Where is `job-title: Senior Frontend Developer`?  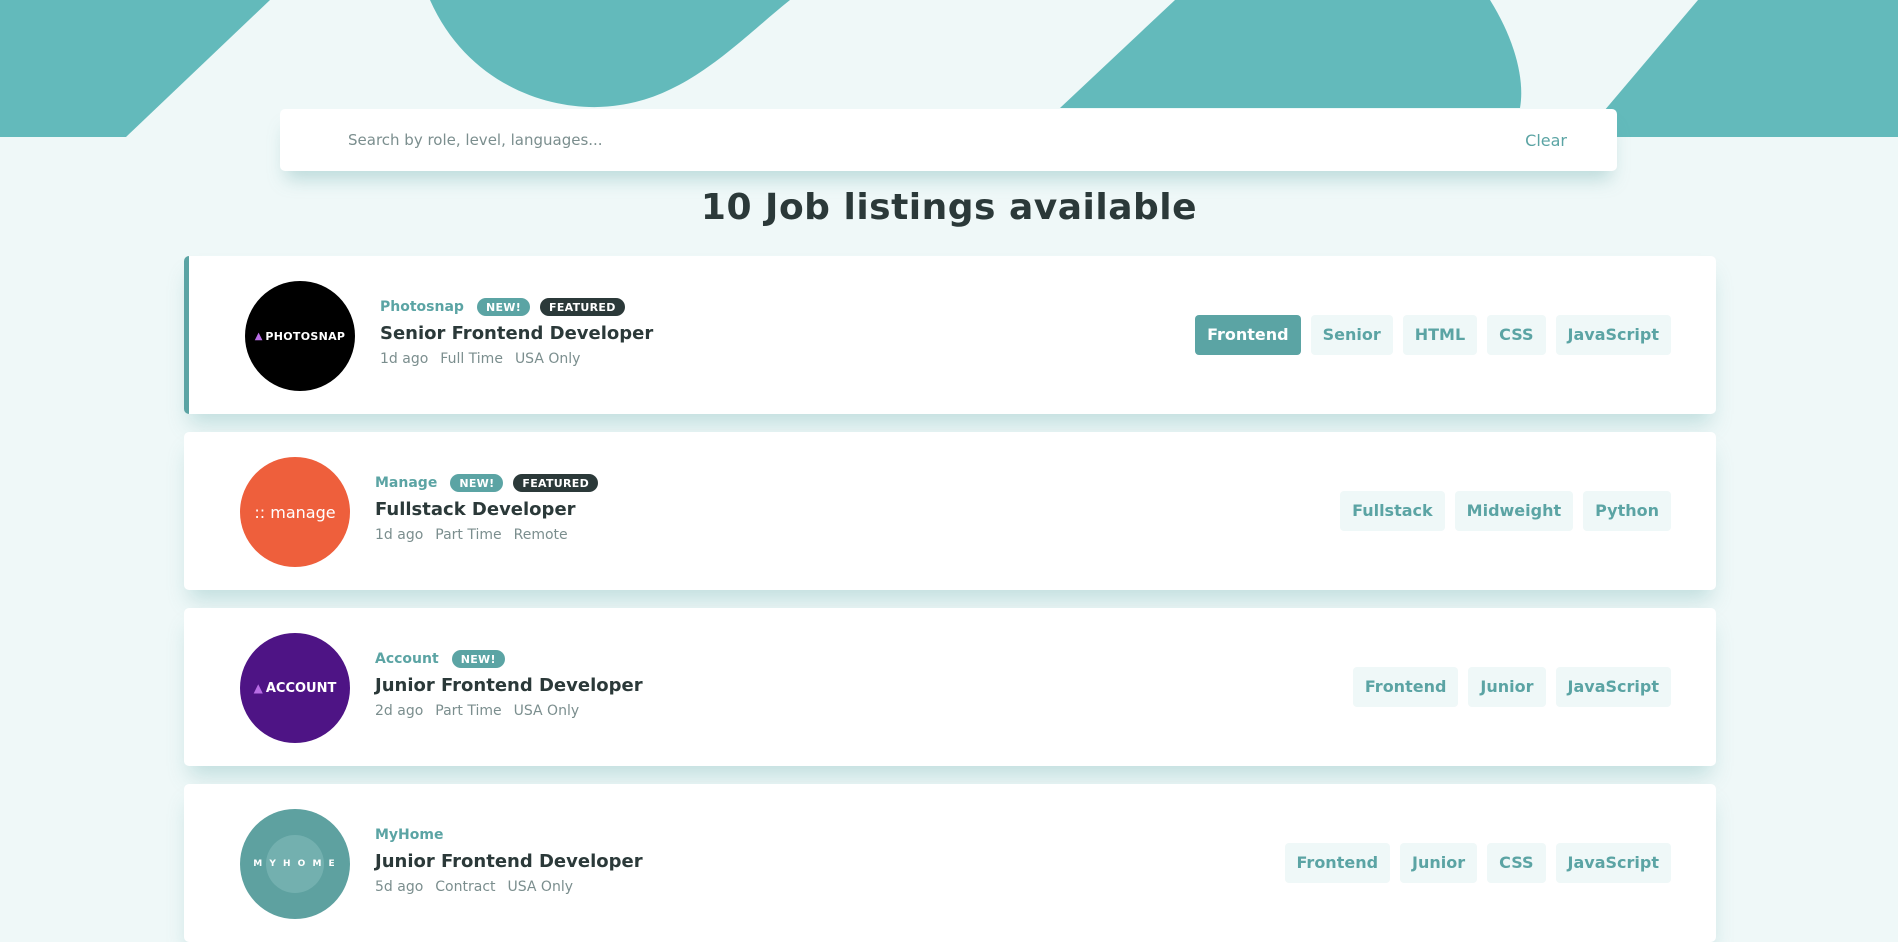
job-title: Senior Frontend Developer is located at coordinates (516, 333).